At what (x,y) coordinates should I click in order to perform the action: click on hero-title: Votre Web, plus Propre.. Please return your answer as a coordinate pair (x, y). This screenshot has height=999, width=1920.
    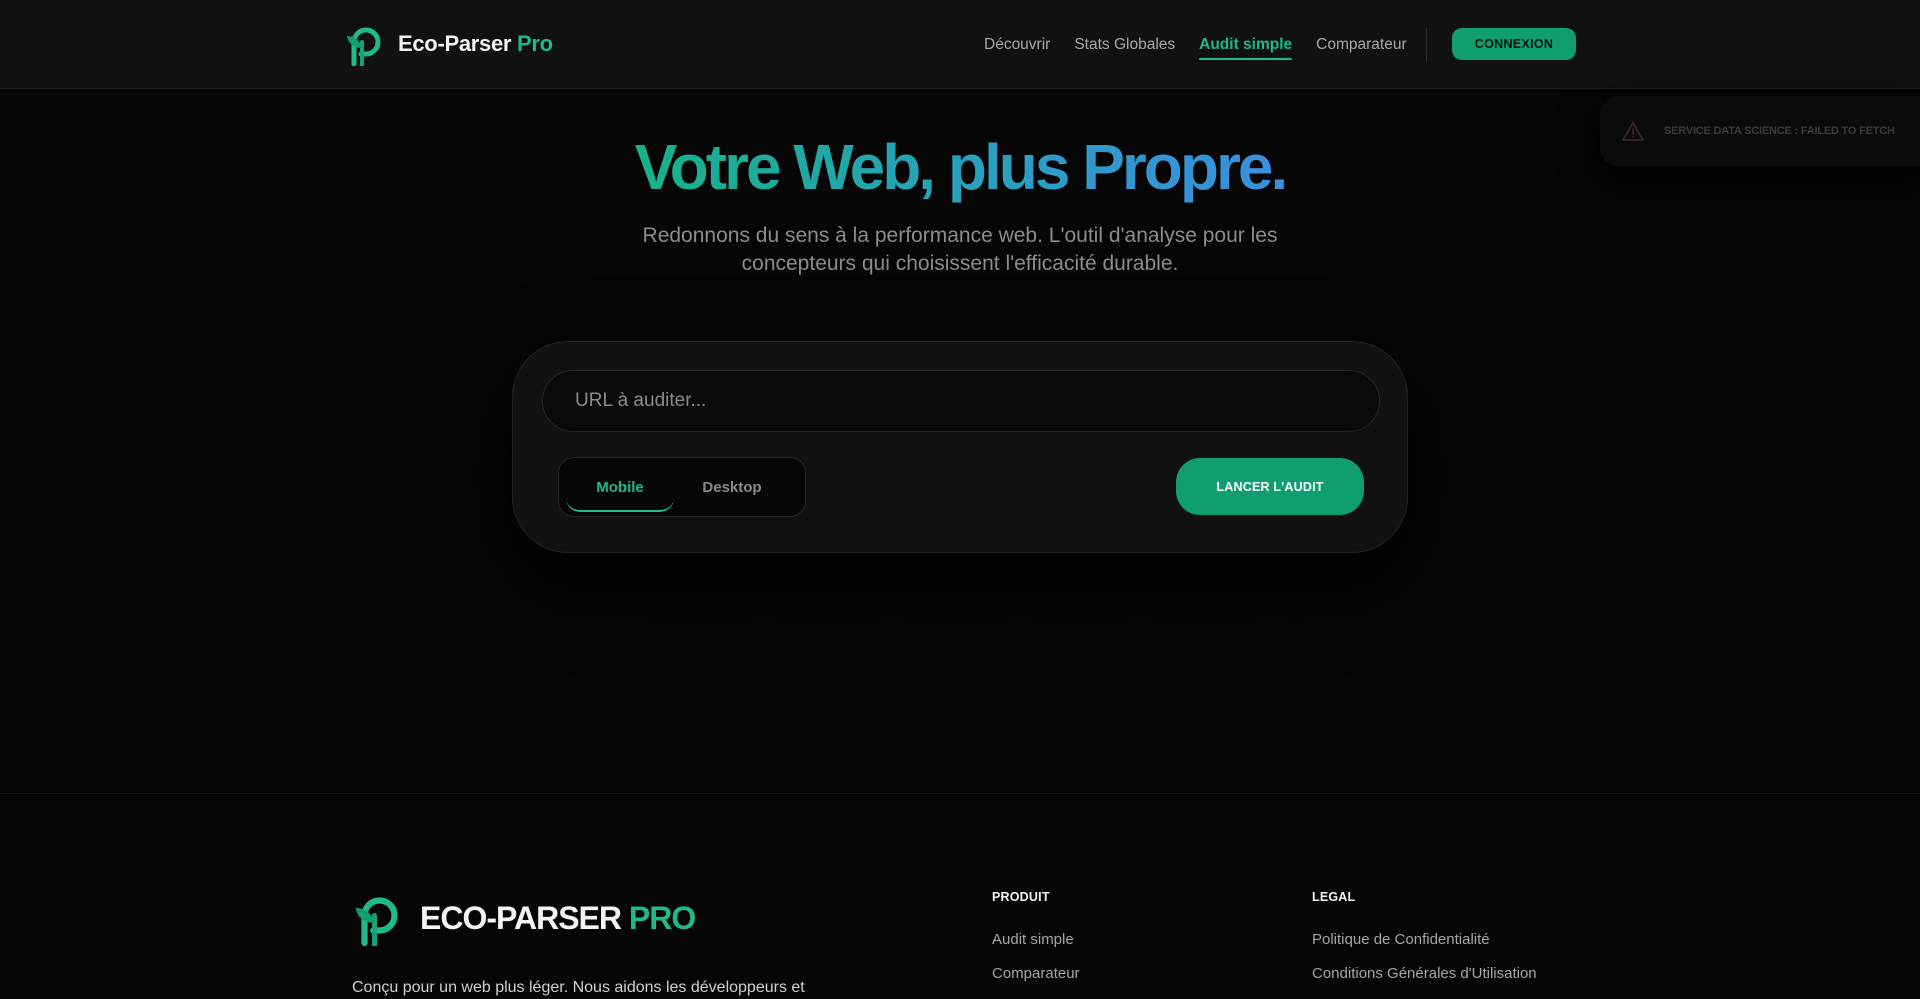
    Looking at the image, I should click on (960, 167).